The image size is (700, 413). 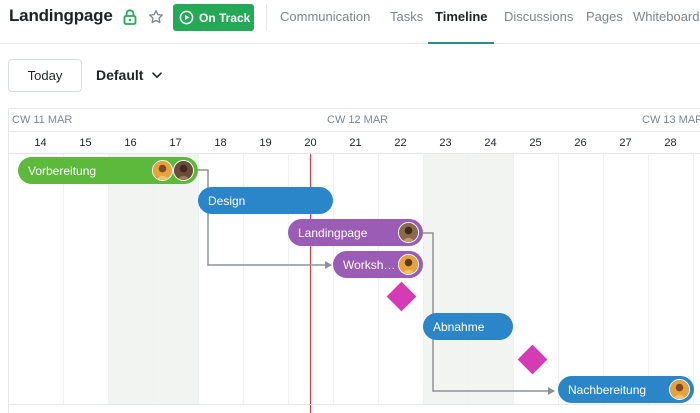 I want to click on task-bar: Abnahme, so click(x=468, y=326).